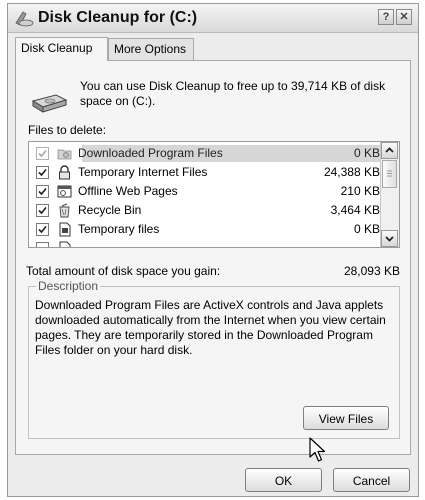 The width and height of the screenshot is (425, 500). What do you see at coordinates (404, 17) in the screenshot?
I see `close-button: ✕` at bounding box center [404, 17].